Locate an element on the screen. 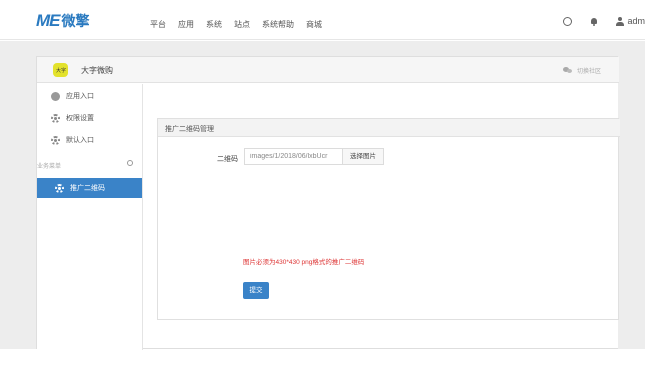 Image resolution: width=645 pixels, height=370 pixels. app-header: 大字 大字微购 切换社区 is located at coordinates (328, 70).